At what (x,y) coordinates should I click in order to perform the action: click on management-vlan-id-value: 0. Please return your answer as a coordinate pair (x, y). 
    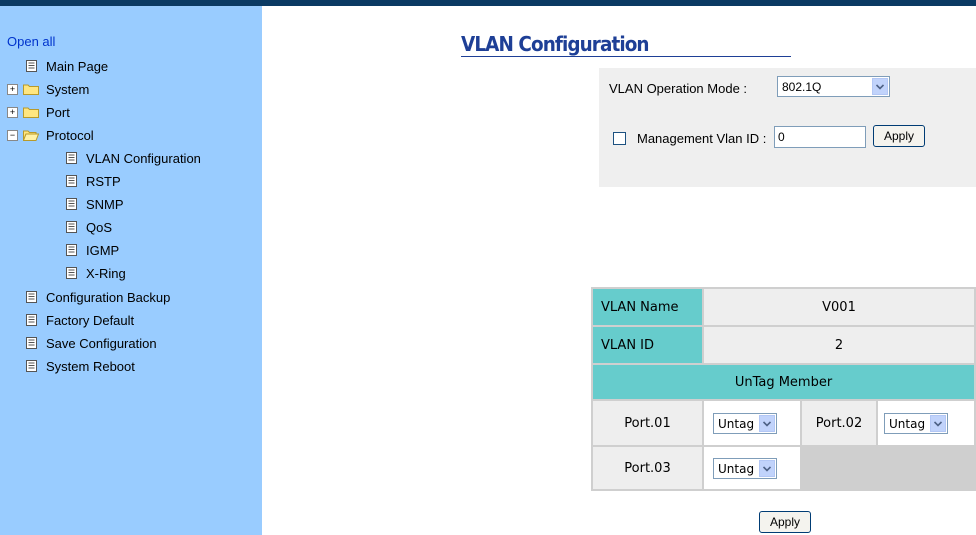
    Looking at the image, I should click on (781, 137).